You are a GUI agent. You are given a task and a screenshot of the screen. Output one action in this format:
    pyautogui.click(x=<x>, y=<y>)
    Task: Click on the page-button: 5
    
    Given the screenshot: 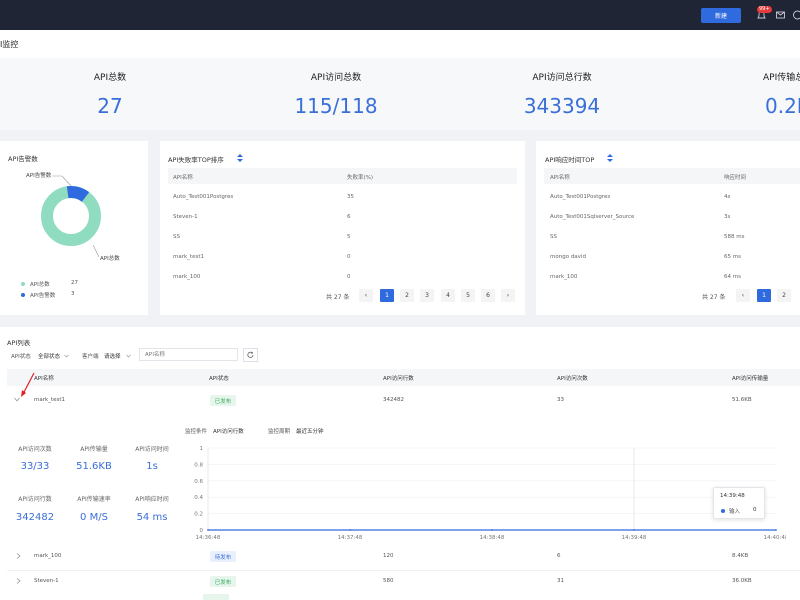 What is the action you would take?
    pyautogui.click(x=468, y=295)
    